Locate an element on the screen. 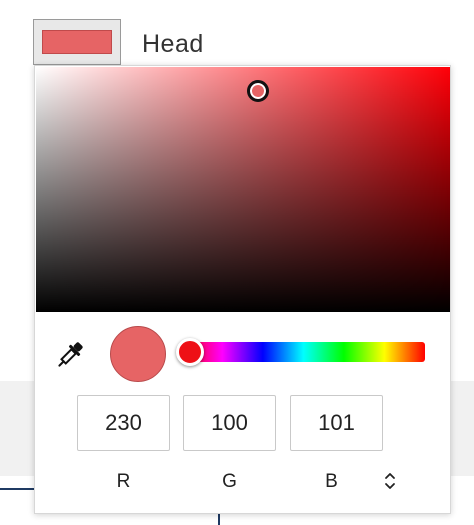  blue-channel-input is located at coordinates (336, 423).